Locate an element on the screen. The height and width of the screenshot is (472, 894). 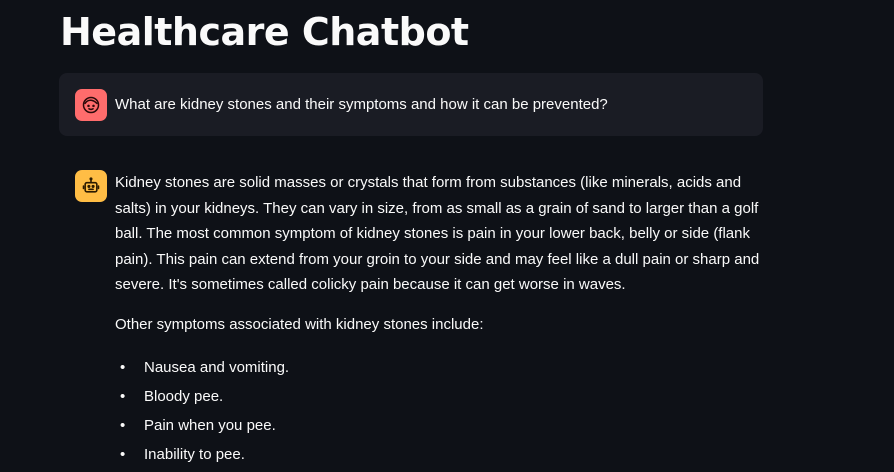
list-item-text: Inability to pee. is located at coordinates (194, 454).